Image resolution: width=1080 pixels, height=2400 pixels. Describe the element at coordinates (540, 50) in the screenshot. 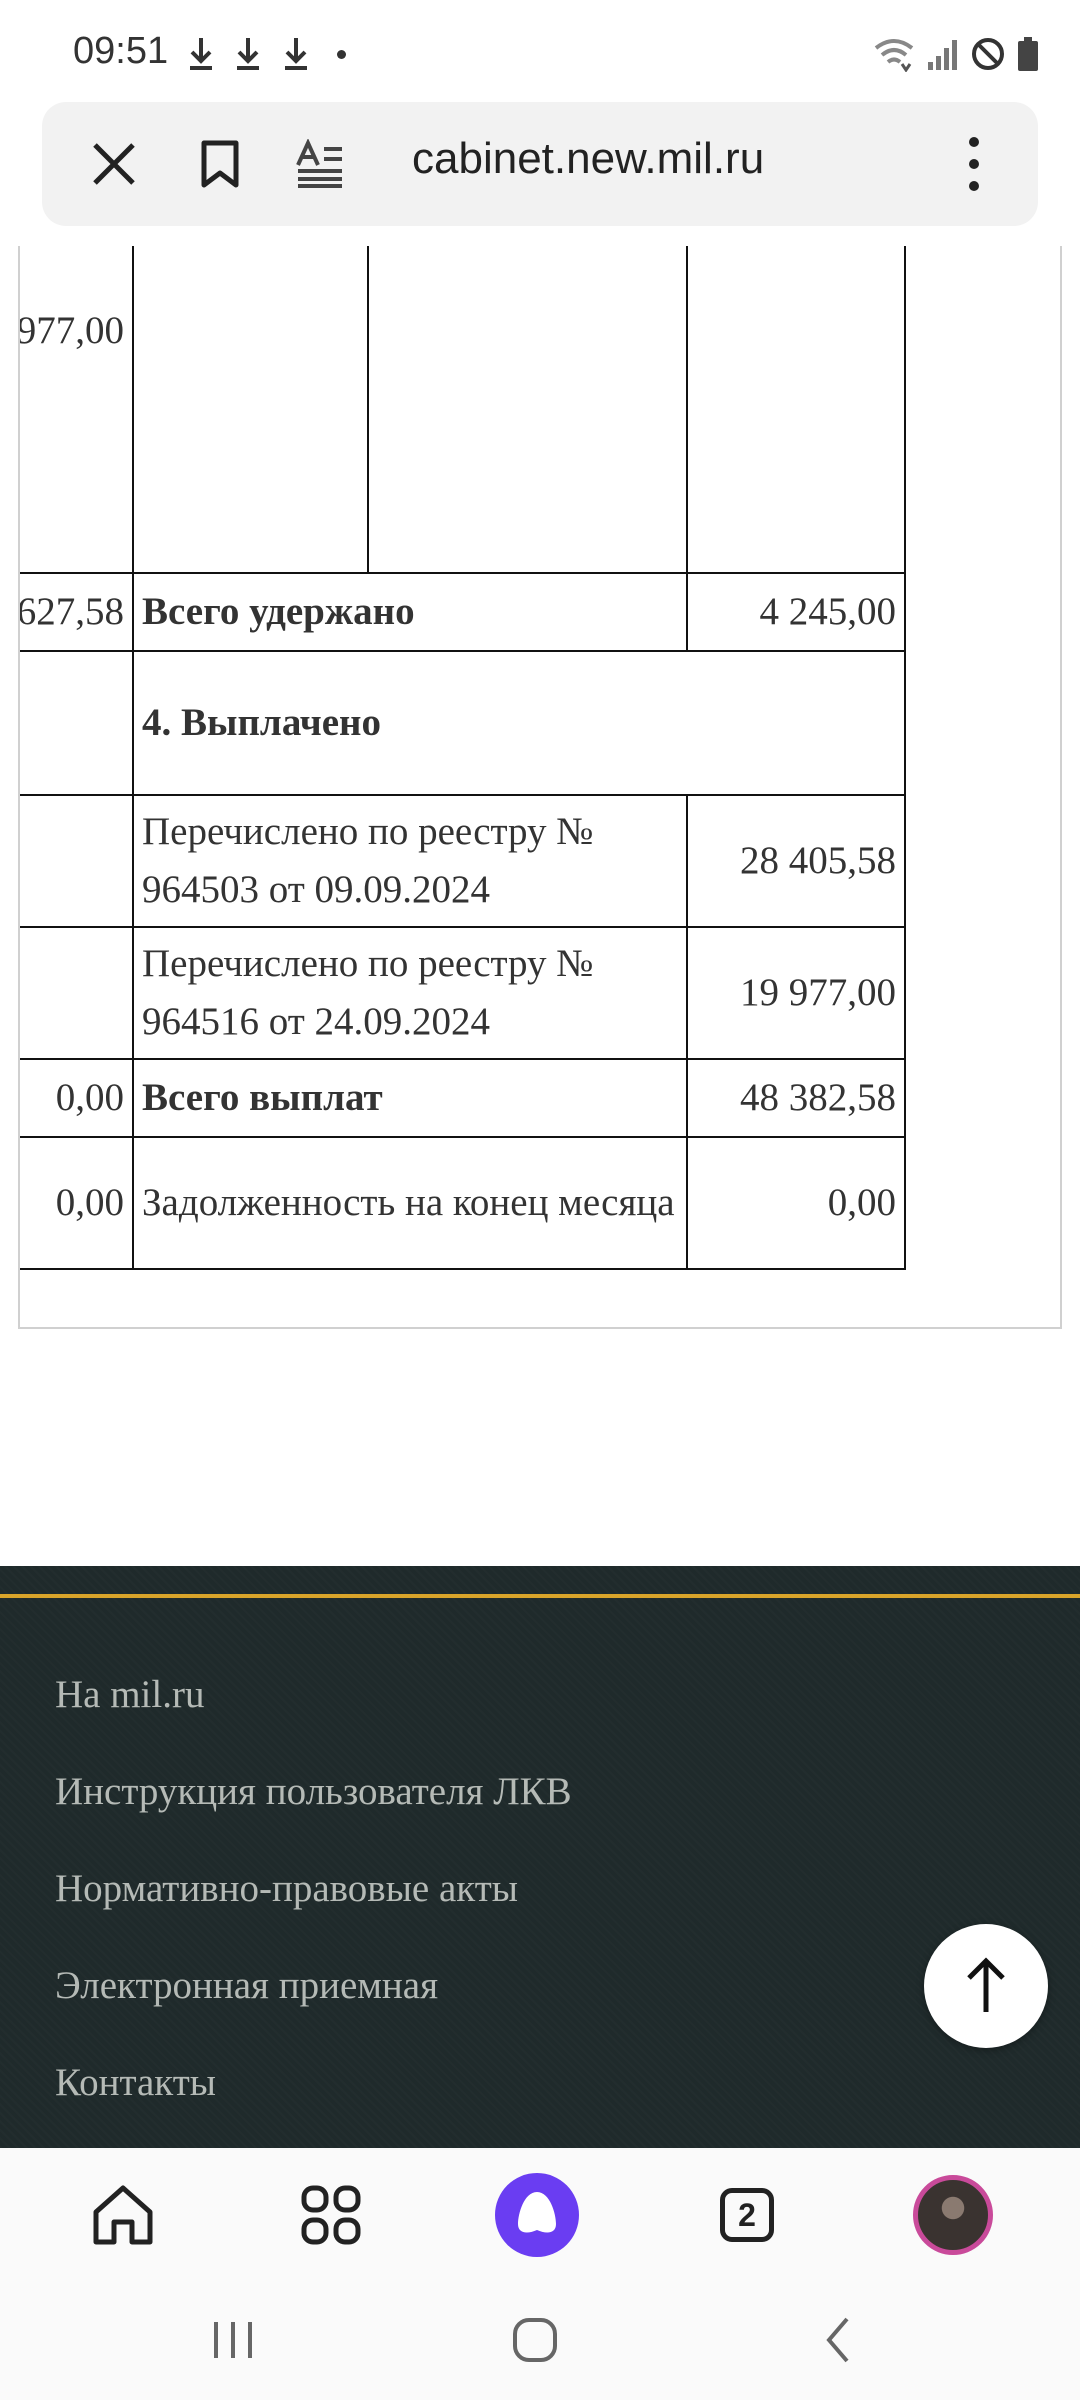

I see `status-bar: 09:51` at that location.